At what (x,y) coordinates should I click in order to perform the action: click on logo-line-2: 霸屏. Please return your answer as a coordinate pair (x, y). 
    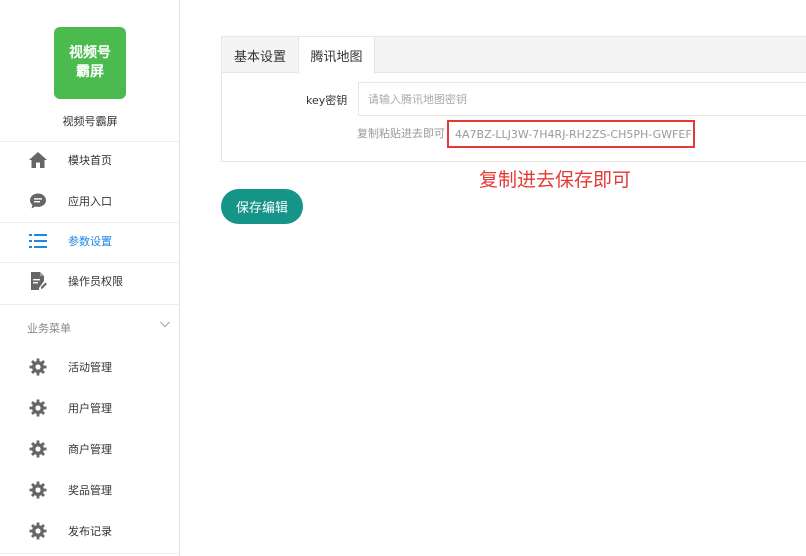
    Looking at the image, I should click on (90, 72).